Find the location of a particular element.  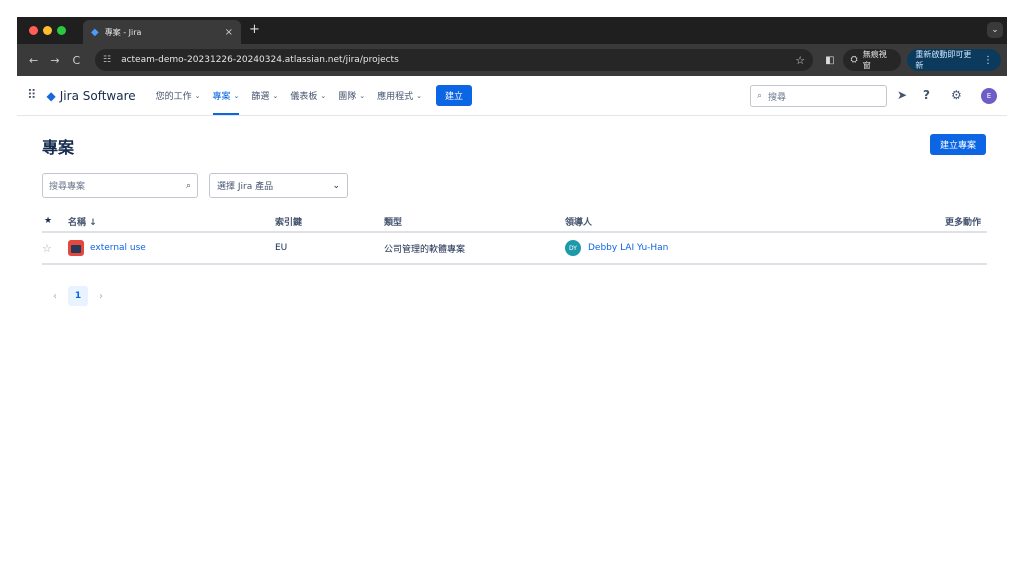

nav-item-label: 團隊 is located at coordinates (347, 97).